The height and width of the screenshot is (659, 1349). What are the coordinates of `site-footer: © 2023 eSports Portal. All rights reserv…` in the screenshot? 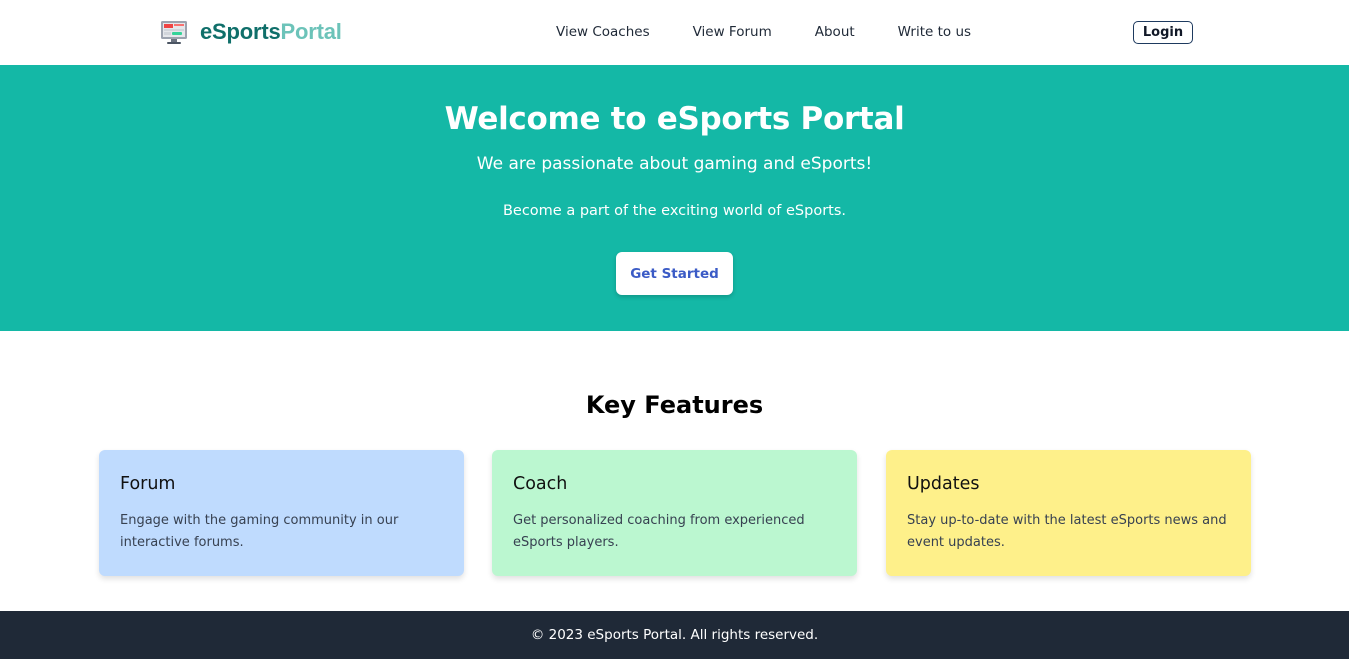 It's located at (674, 635).